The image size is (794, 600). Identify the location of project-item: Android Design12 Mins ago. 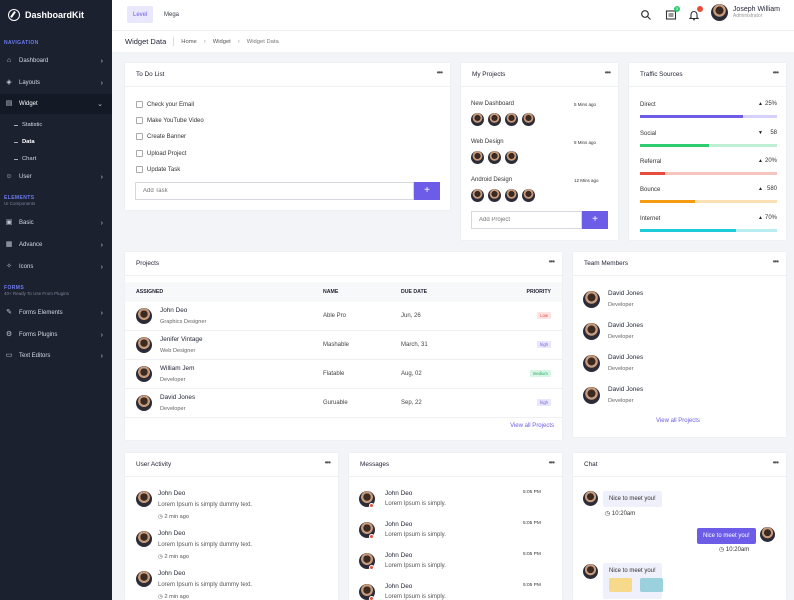
(491, 180).